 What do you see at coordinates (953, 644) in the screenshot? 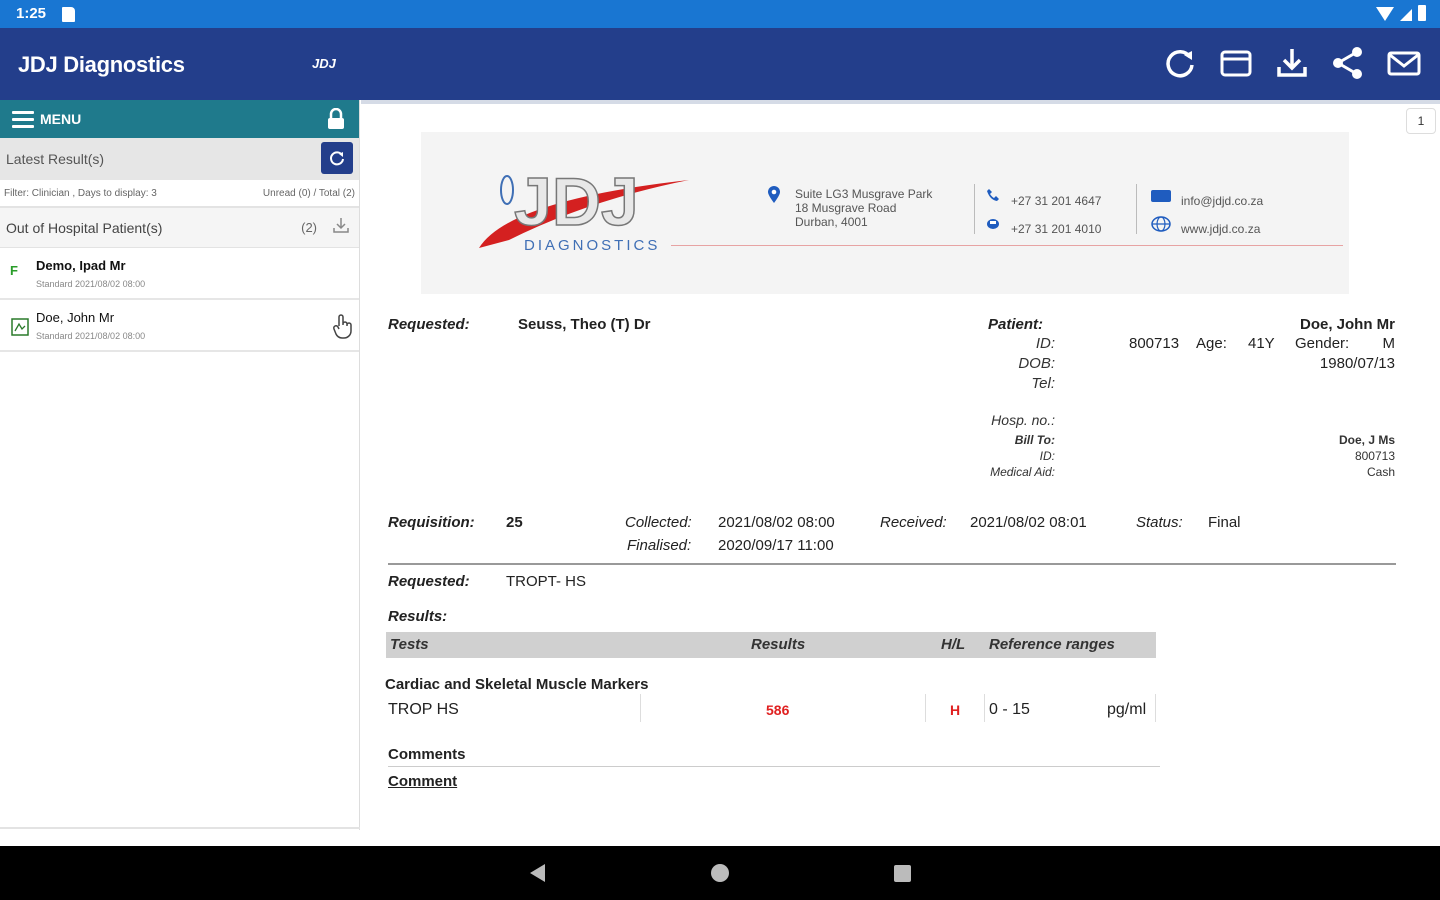
I see `col-hl: H/L` at bounding box center [953, 644].